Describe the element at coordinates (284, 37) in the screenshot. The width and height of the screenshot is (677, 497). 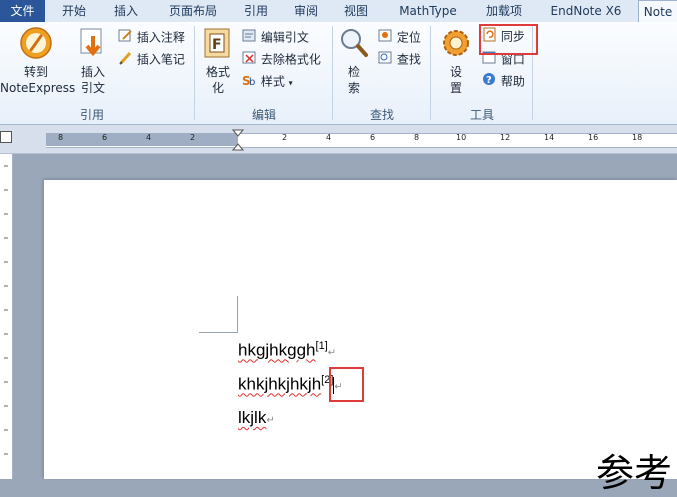
I see `edit-citation-label: 编辑引文` at that location.